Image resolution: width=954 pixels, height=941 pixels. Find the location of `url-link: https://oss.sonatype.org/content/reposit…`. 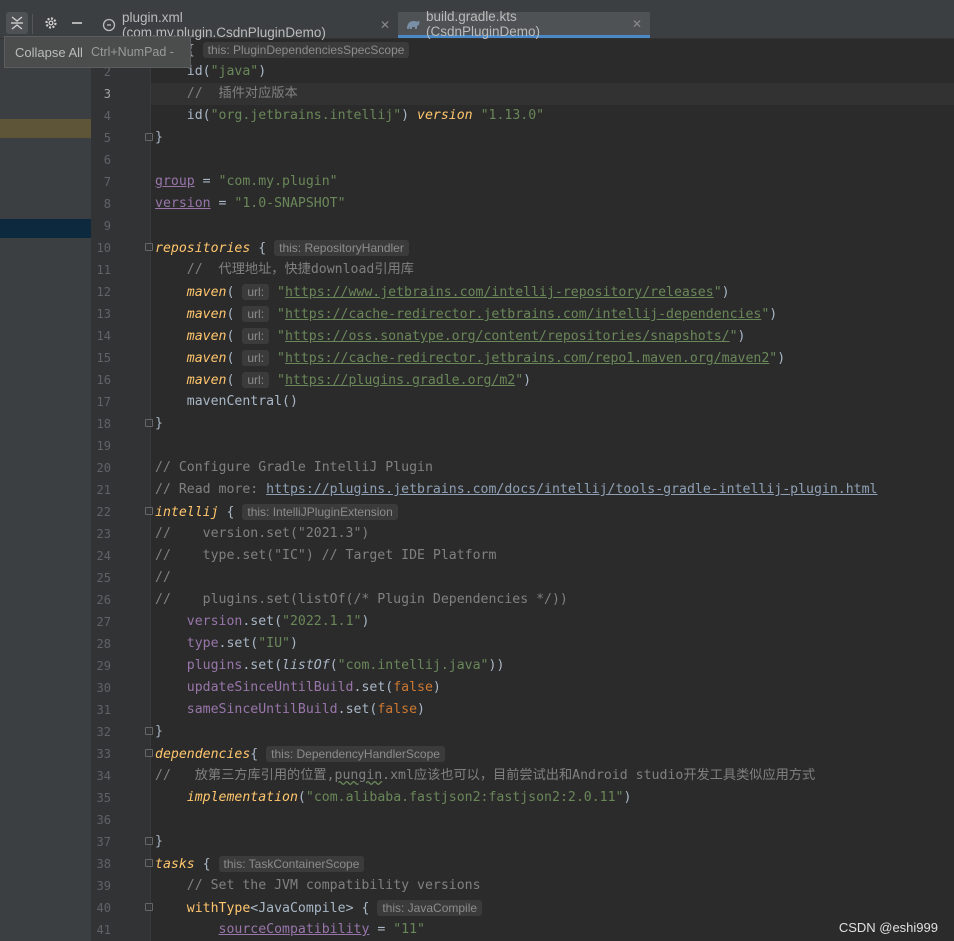

url-link: https://oss.sonatype.org/content/reposit… is located at coordinates (507, 336).